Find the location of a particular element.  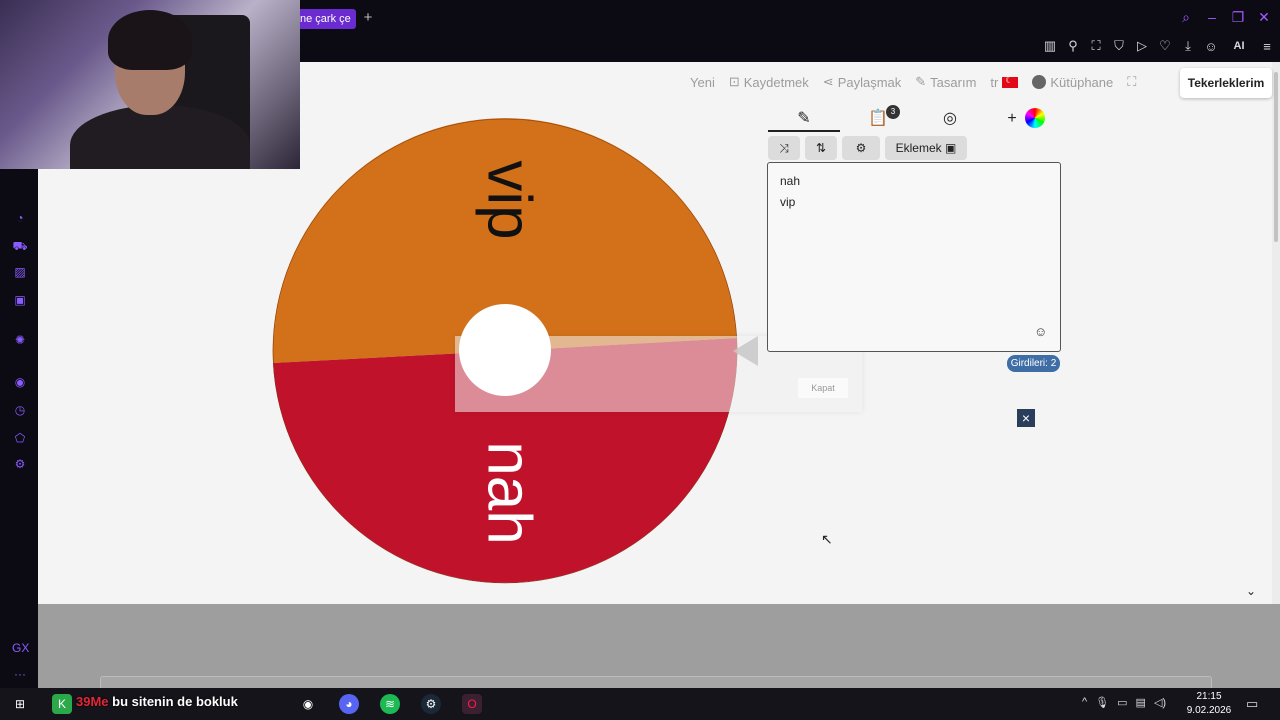

opera-gx-icon: O is located at coordinates (472, 704).